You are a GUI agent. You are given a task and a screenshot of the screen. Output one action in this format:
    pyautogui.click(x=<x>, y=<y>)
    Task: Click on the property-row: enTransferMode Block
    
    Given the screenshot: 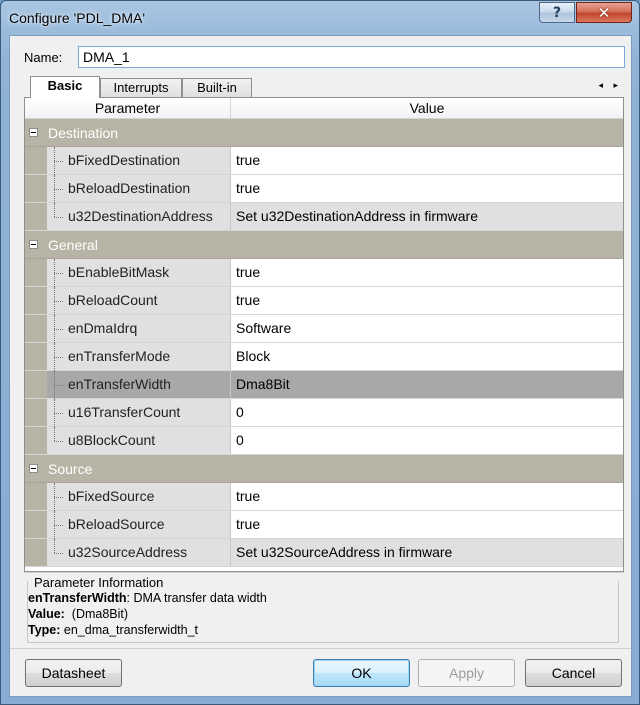 What is the action you would take?
    pyautogui.click(x=324, y=357)
    